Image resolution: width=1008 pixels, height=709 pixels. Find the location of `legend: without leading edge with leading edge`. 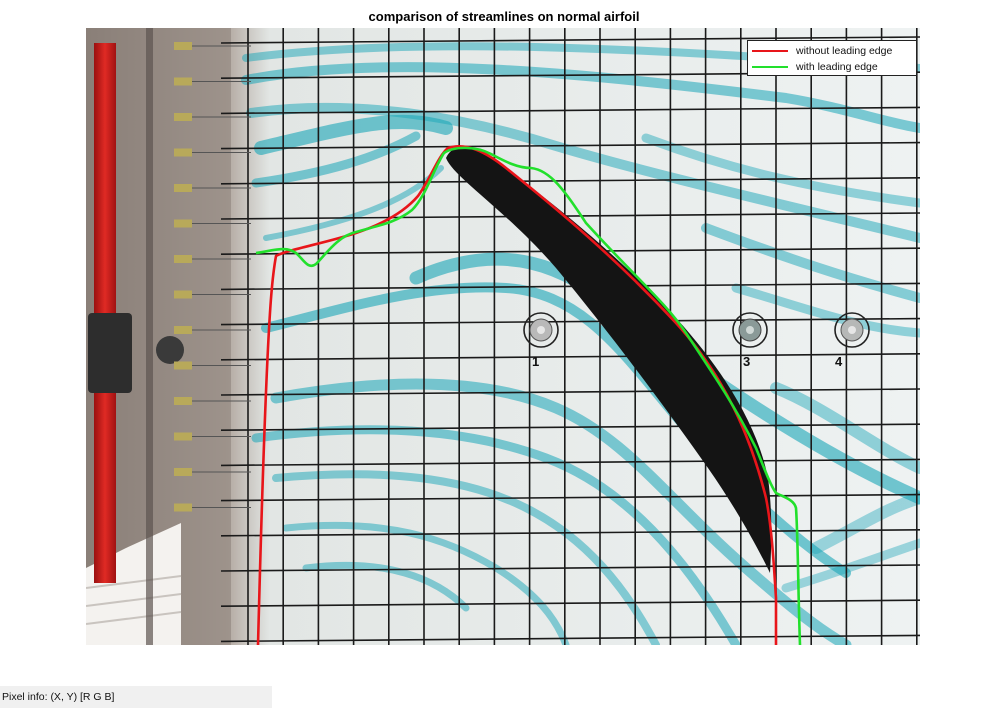

legend: without leading edge with leading edge is located at coordinates (832, 58).